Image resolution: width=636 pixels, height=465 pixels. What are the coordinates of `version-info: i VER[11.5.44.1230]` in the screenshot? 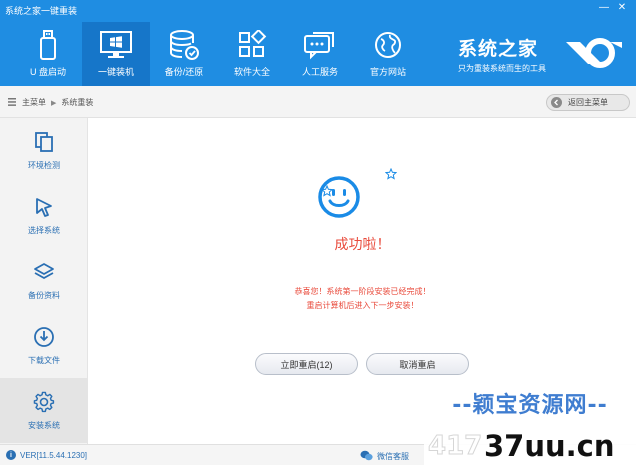 It's located at (46, 455).